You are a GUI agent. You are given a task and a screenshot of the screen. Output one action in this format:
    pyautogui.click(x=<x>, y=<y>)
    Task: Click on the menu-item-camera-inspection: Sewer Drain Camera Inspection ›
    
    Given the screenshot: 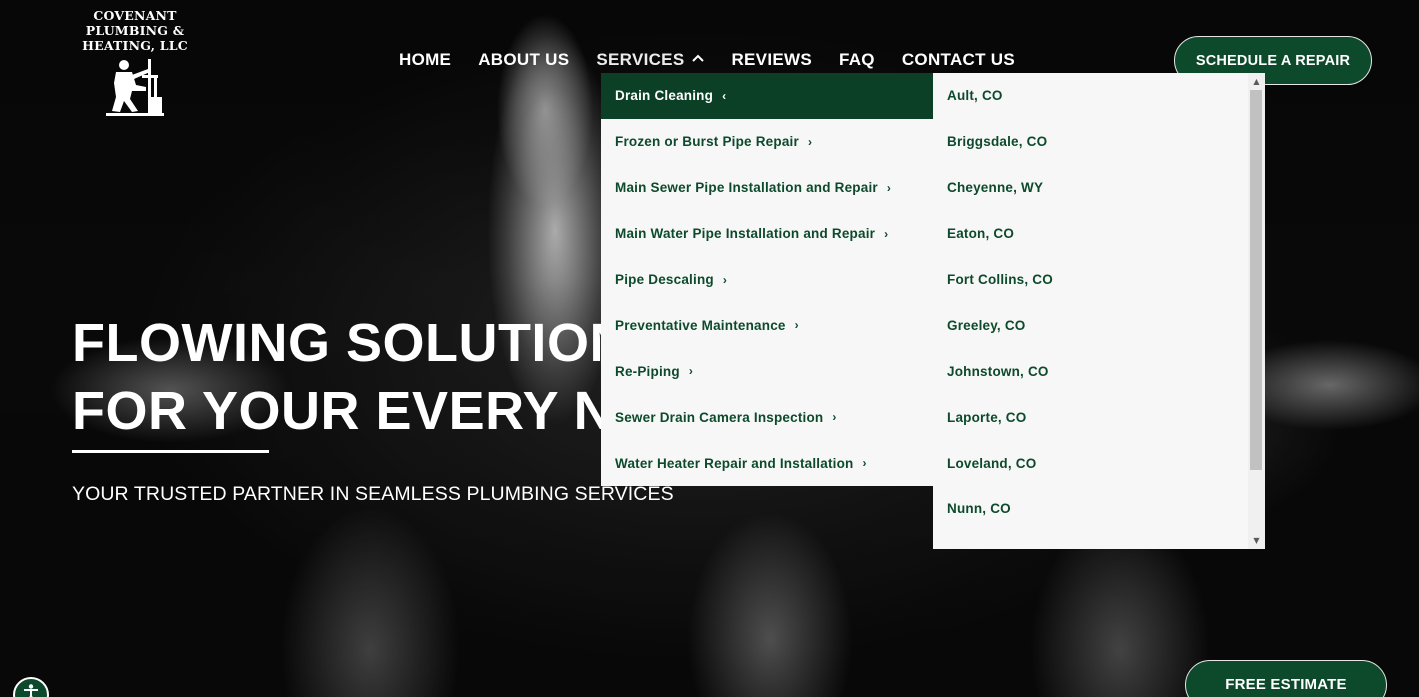 What is the action you would take?
    pyautogui.click(x=767, y=417)
    